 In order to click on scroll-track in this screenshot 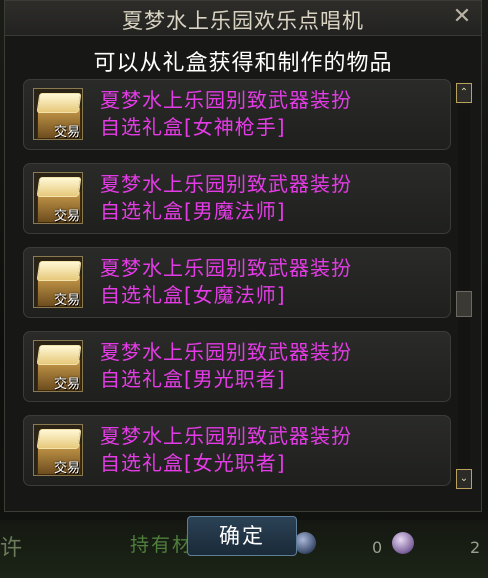, I will do `click(464, 288)`.